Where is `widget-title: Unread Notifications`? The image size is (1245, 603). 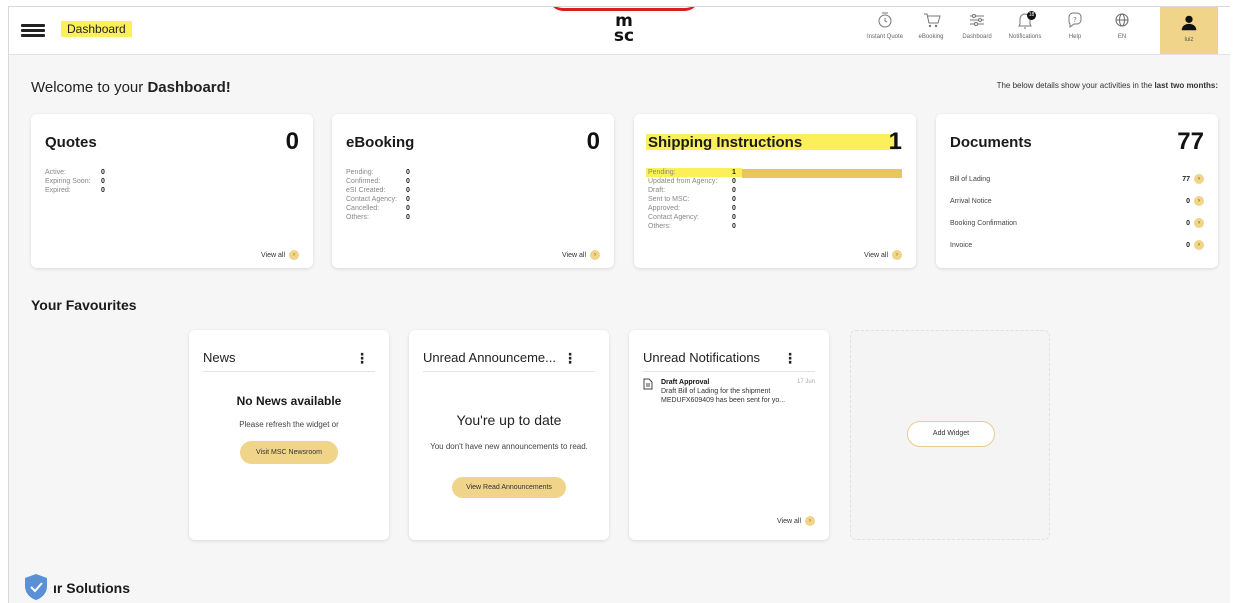 widget-title: Unread Notifications is located at coordinates (702, 357).